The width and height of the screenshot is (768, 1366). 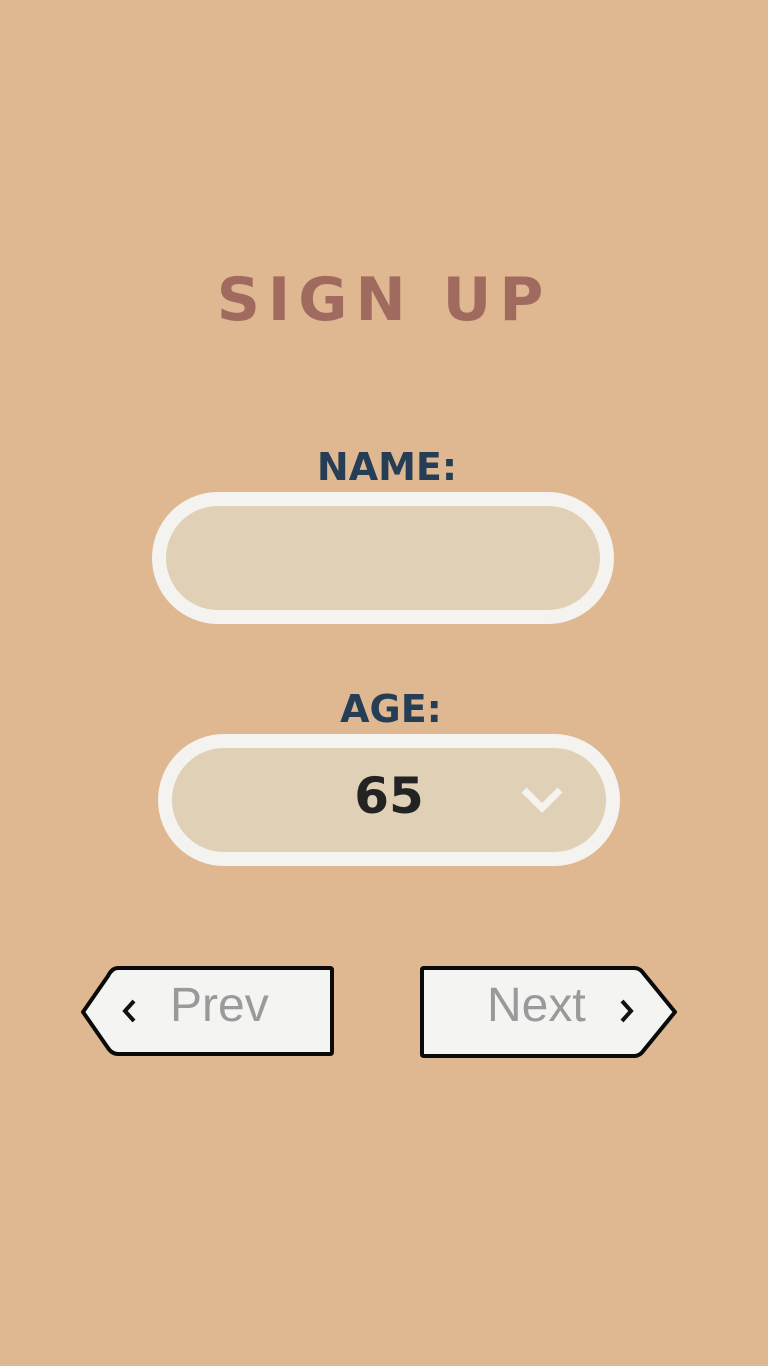 What do you see at coordinates (383, 558) in the screenshot?
I see `name-input` at bounding box center [383, 558].